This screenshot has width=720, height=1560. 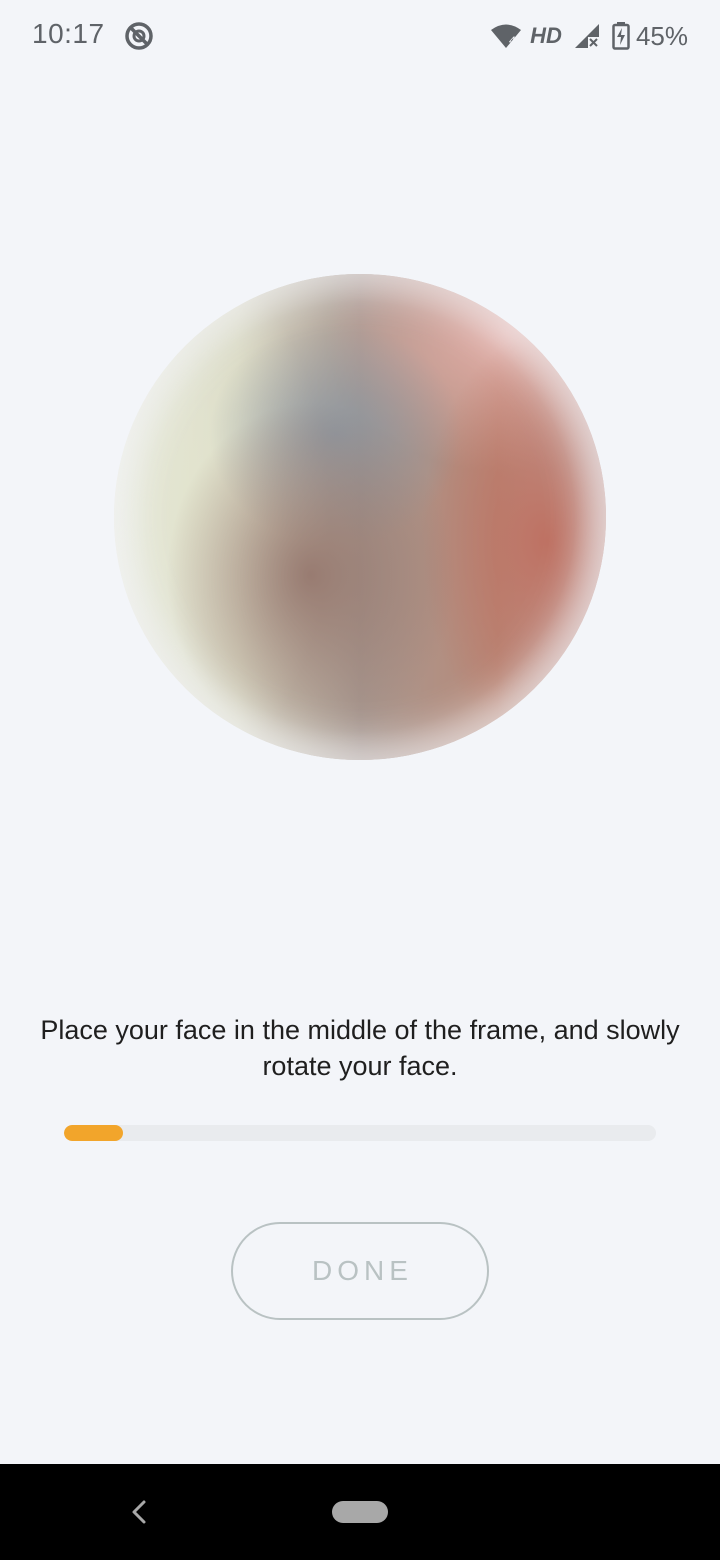 I want to click on battery-charging-icon, so click(x=621, y=36).